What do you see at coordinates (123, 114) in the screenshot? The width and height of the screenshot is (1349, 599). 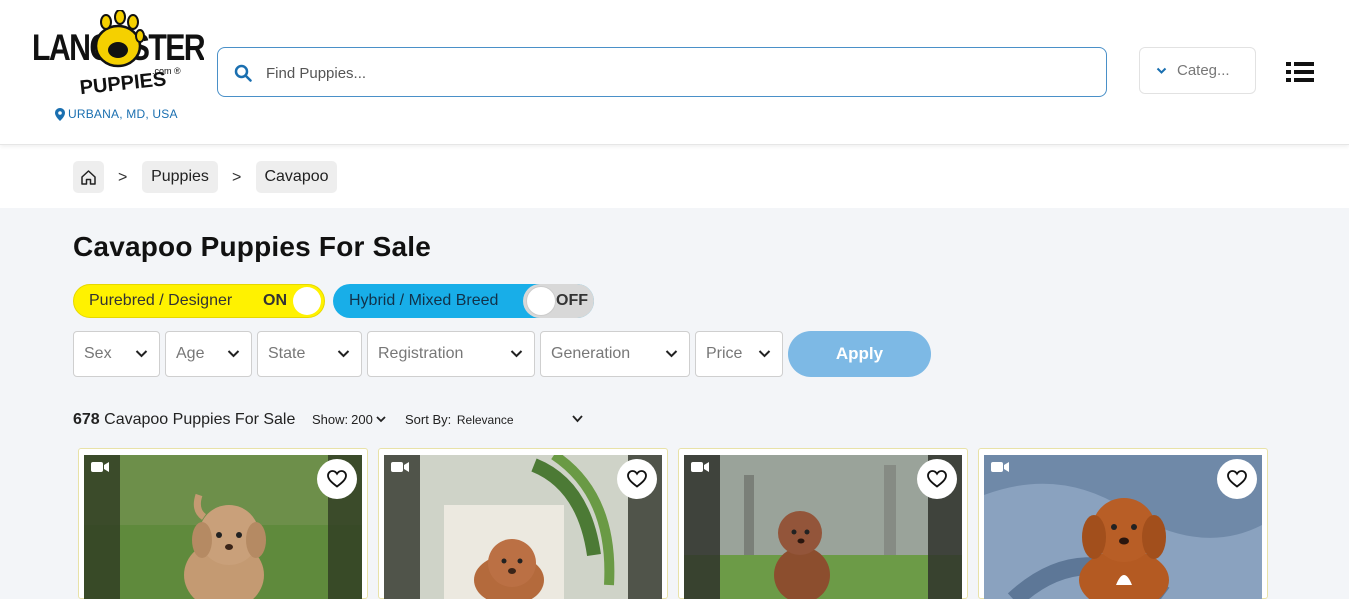 I see `location-text: URBANA, MD, USA` at bounding box center [123, 114].